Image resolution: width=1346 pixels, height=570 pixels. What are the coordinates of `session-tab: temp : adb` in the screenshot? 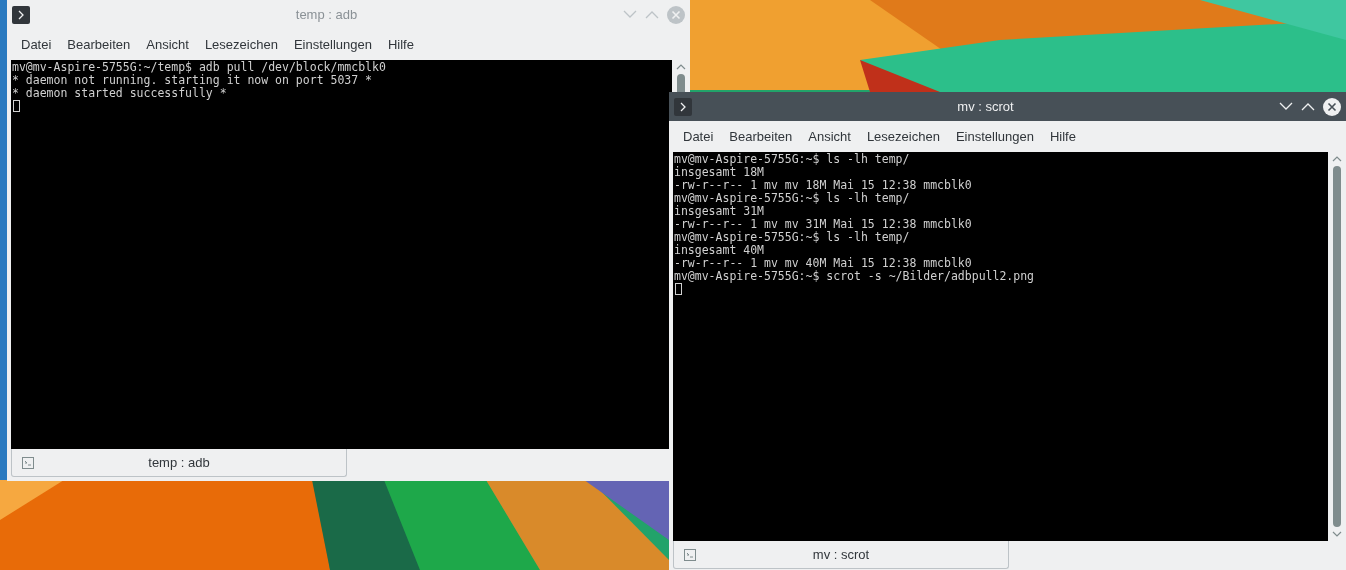 It's located at (179, 463).